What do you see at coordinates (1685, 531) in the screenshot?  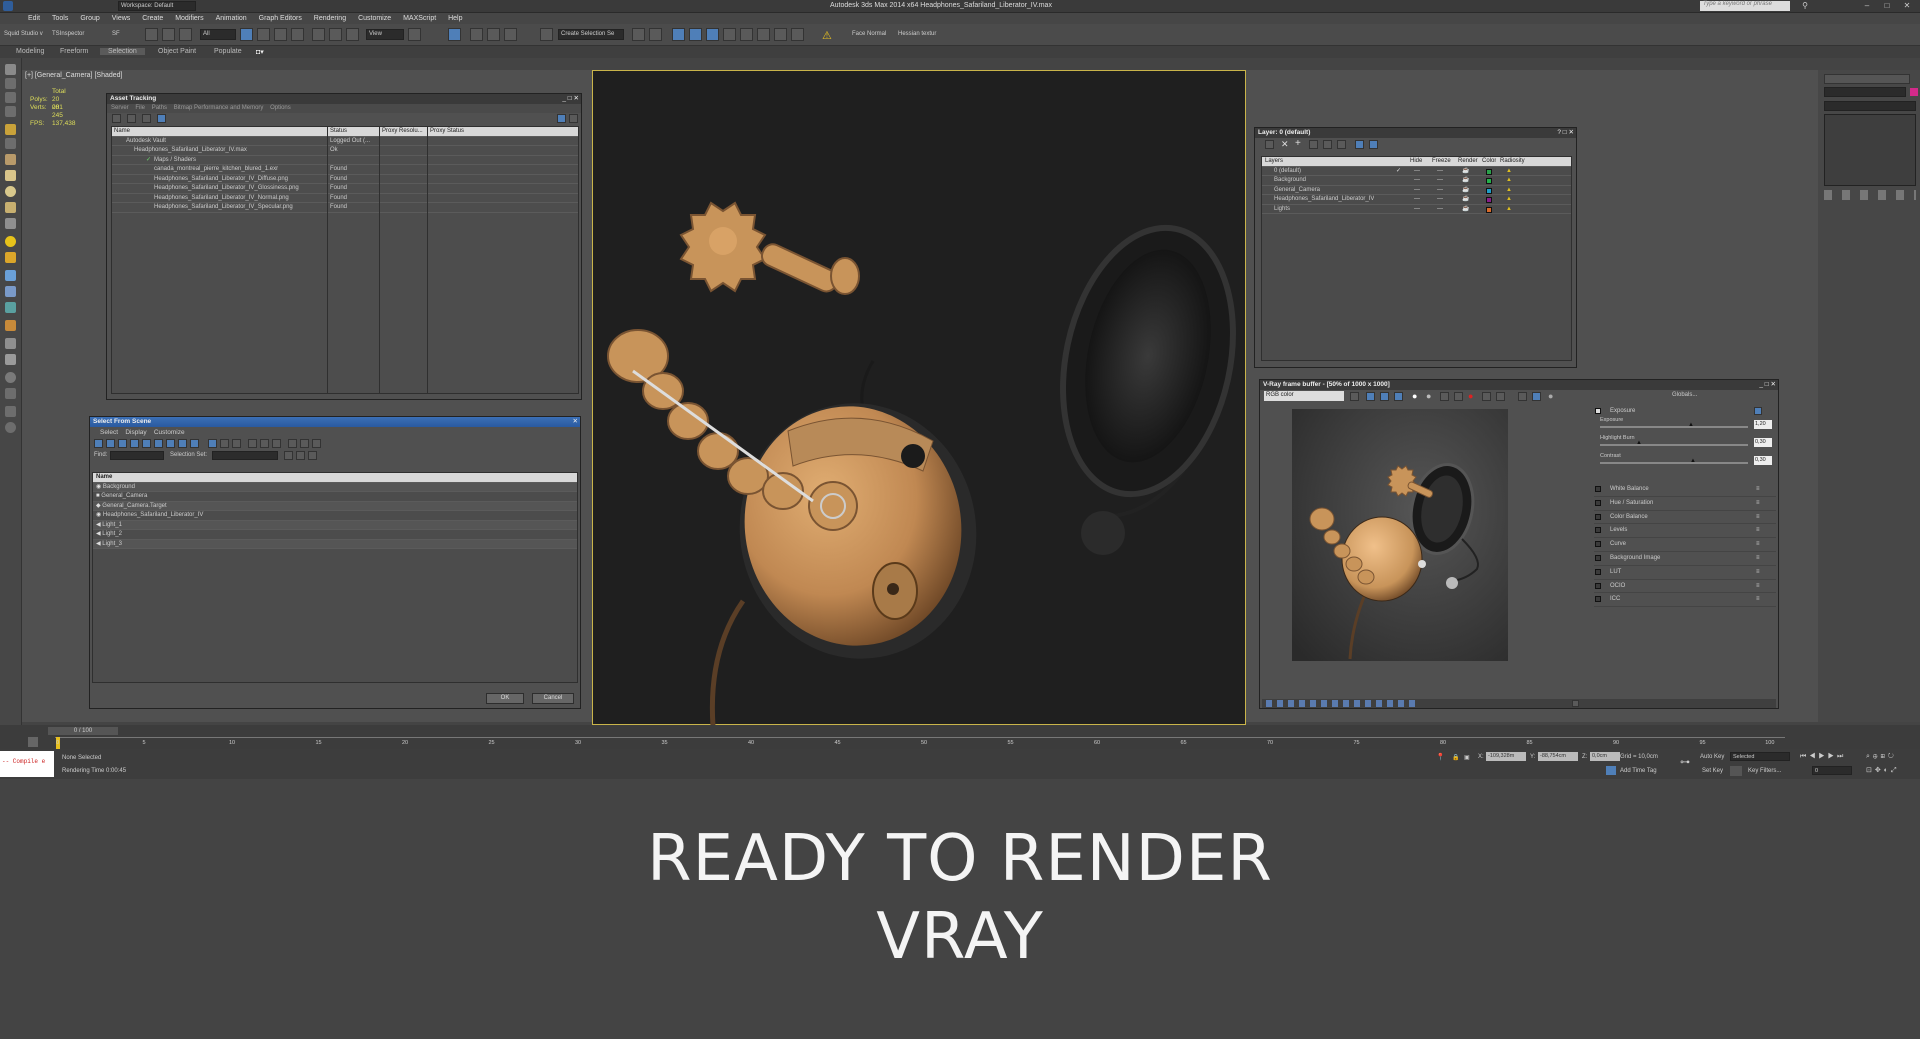 I see `correction-levels: Levels ≡` at bounding box center [1685, 531].